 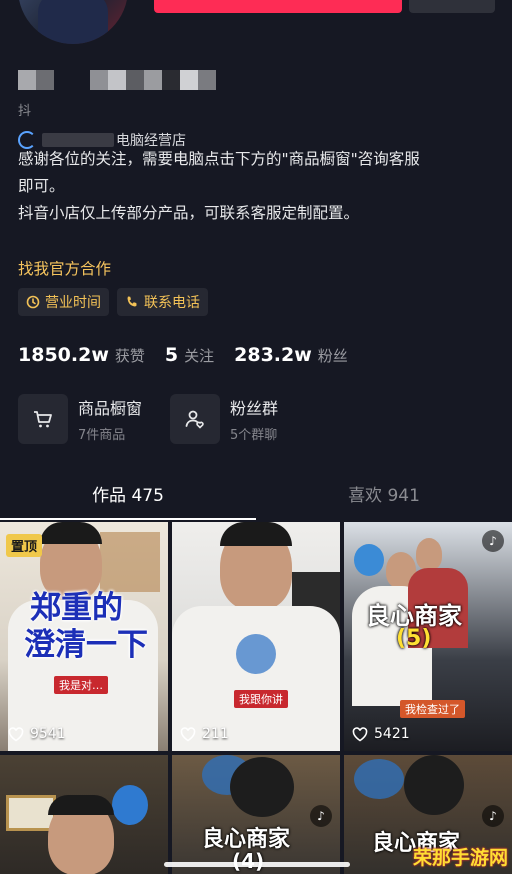 I want to click on video-thumbnail: 良心商家 (5) 我检查过了 ♪ 5421, so click(x=428, y=636).